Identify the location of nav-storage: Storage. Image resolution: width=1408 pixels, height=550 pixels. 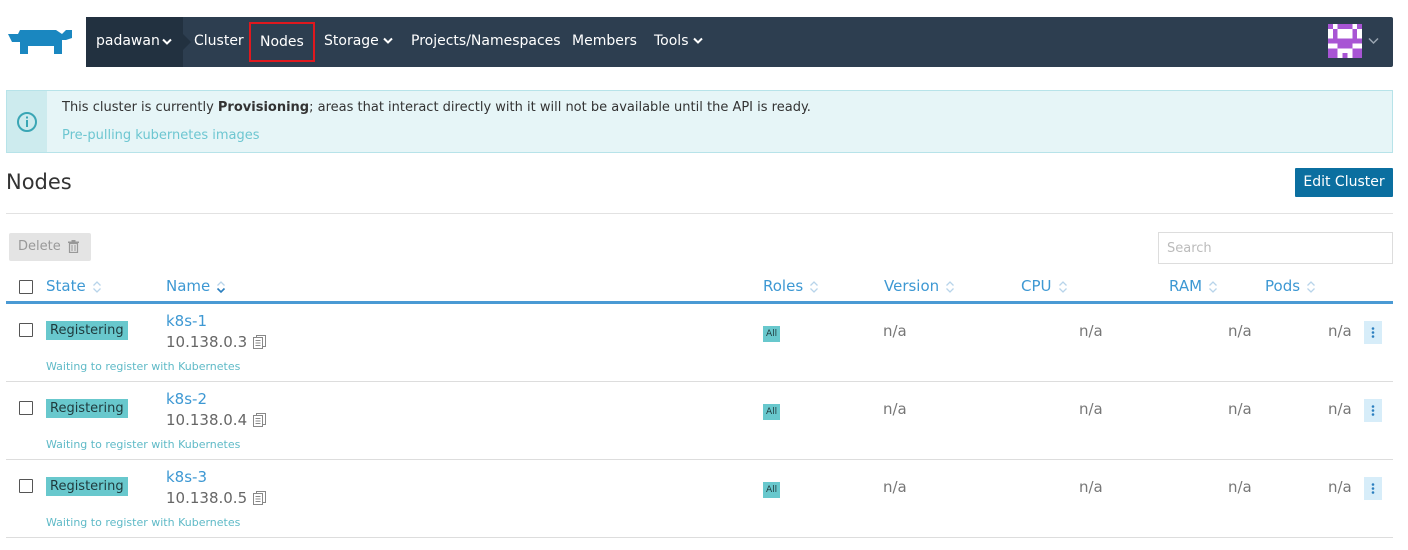
(358, 42).